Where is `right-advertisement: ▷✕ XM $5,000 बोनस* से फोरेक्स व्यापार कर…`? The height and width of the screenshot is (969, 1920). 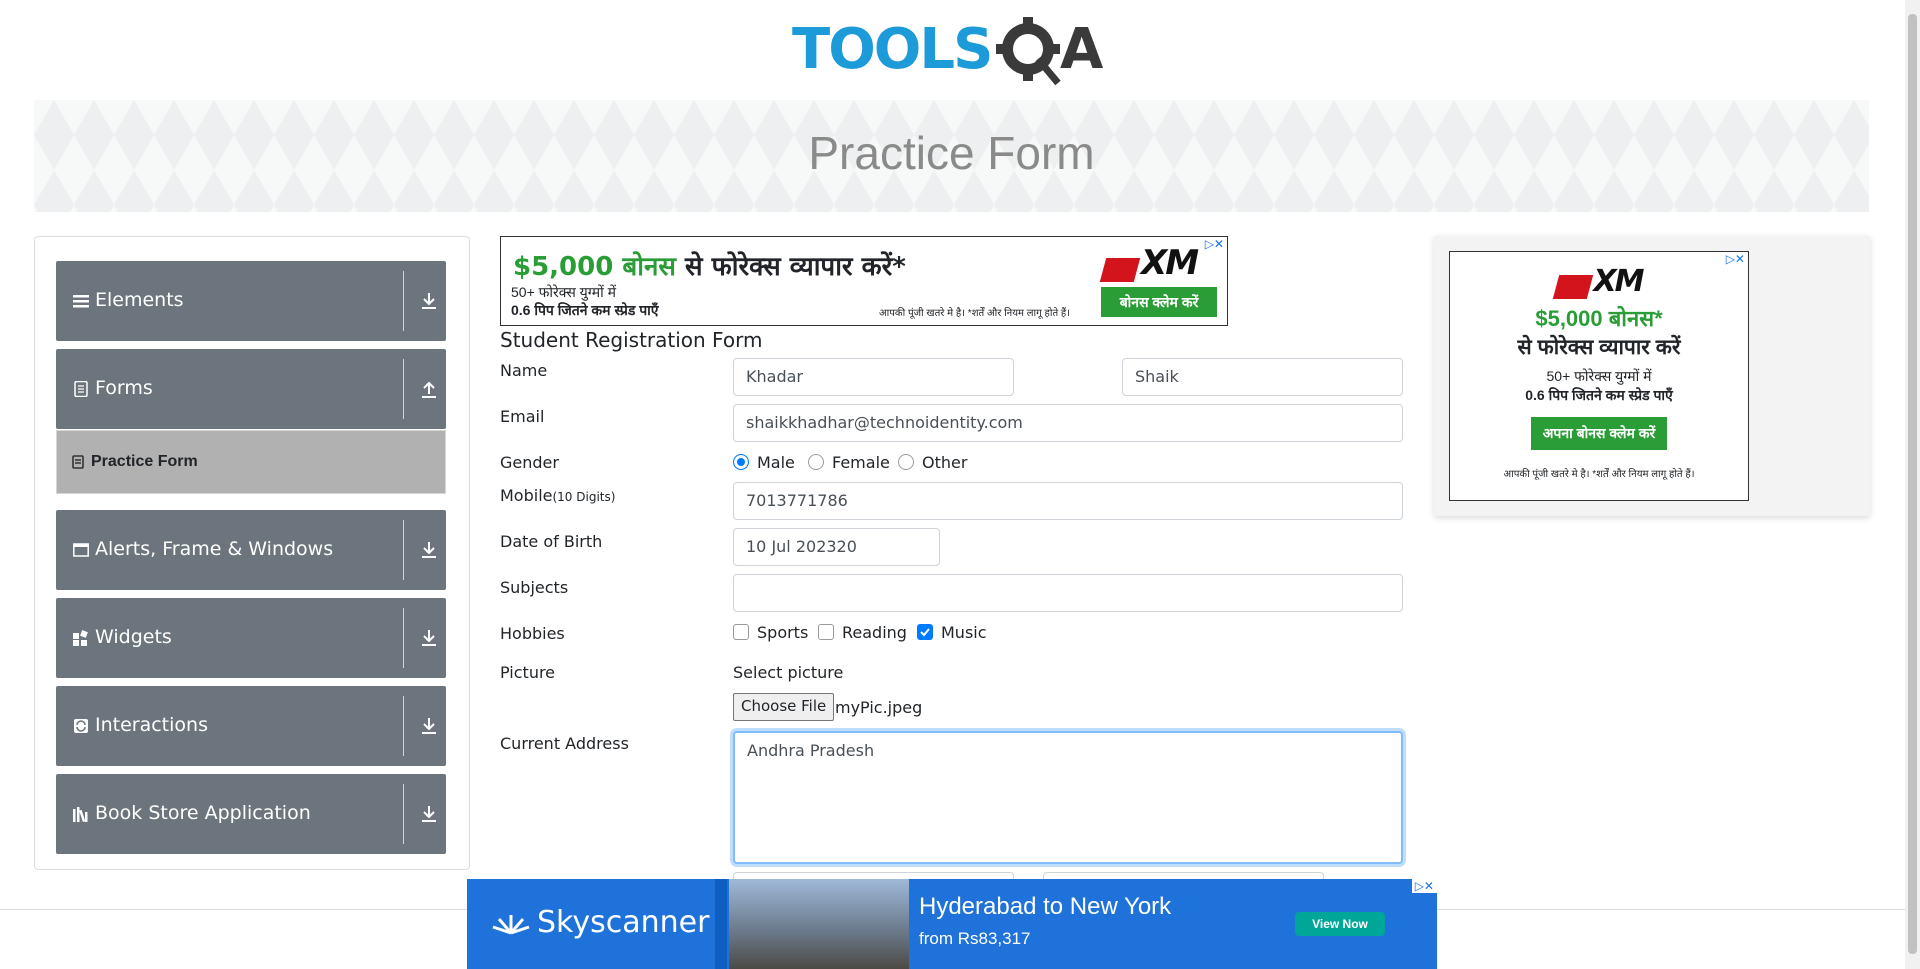 right-advertisement: ▷✕ XM $5,000 बोनस* से फोरेक्स व्यापार कर… is located at coordinates (1599, 376).